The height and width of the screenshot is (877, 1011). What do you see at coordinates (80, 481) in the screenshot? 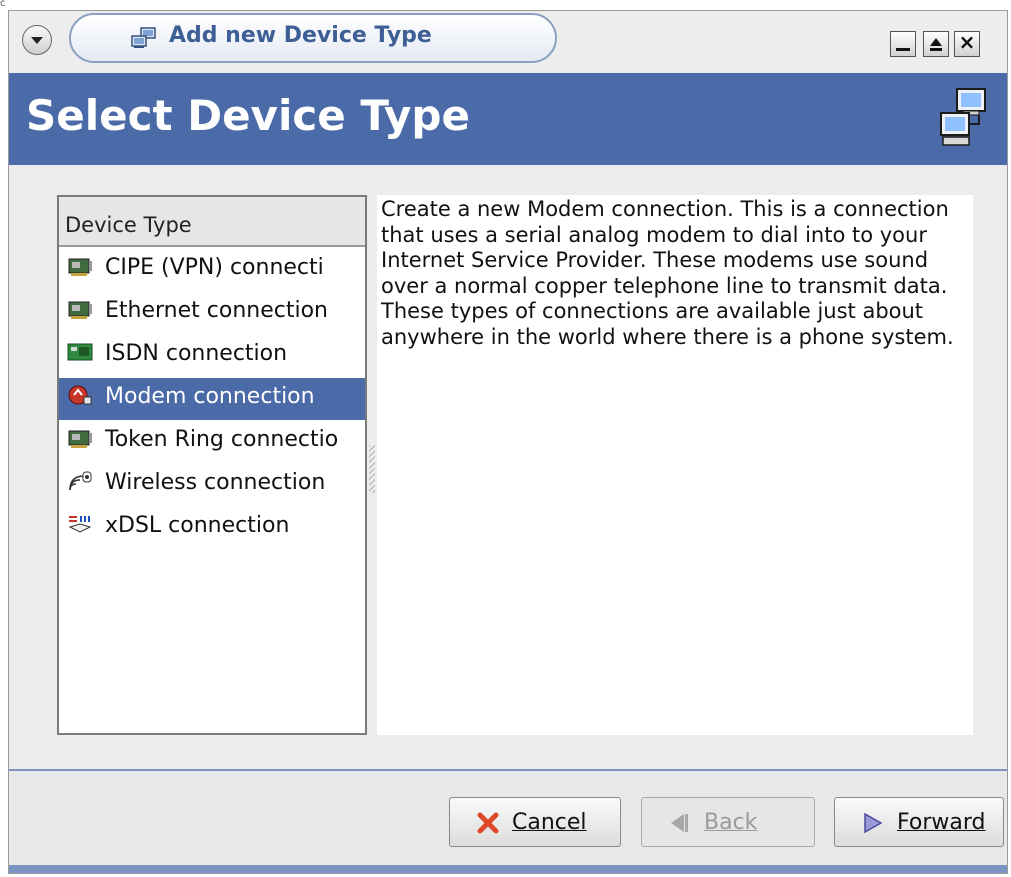
I see `wireless-icon` at bounding box center [80, 481].